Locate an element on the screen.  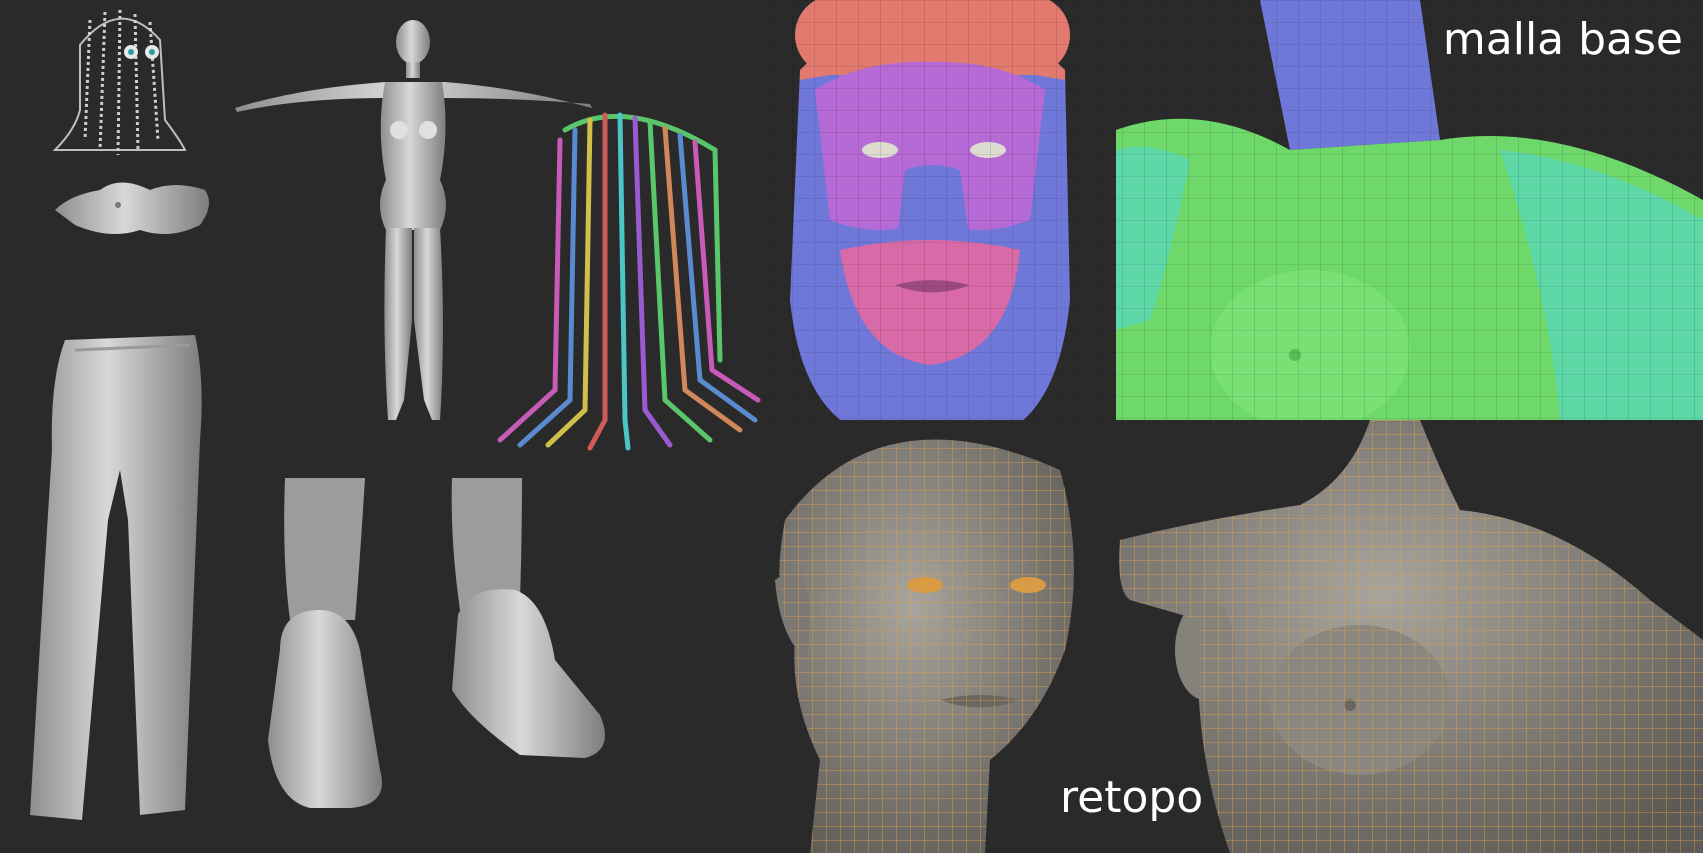
left-shoe-icon is located at coordinates (325, 643).